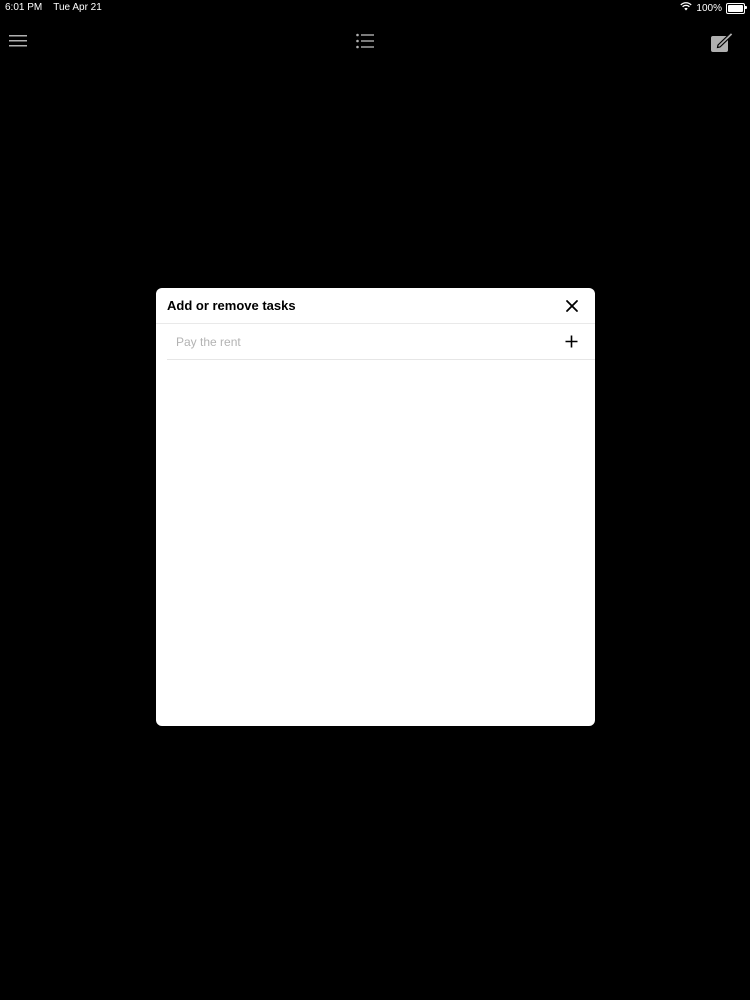 The image size is (750, 1000). Describe the element at coordinates (18, 41) in the screenshot. I see `hamburger-menu-icon` at that location.